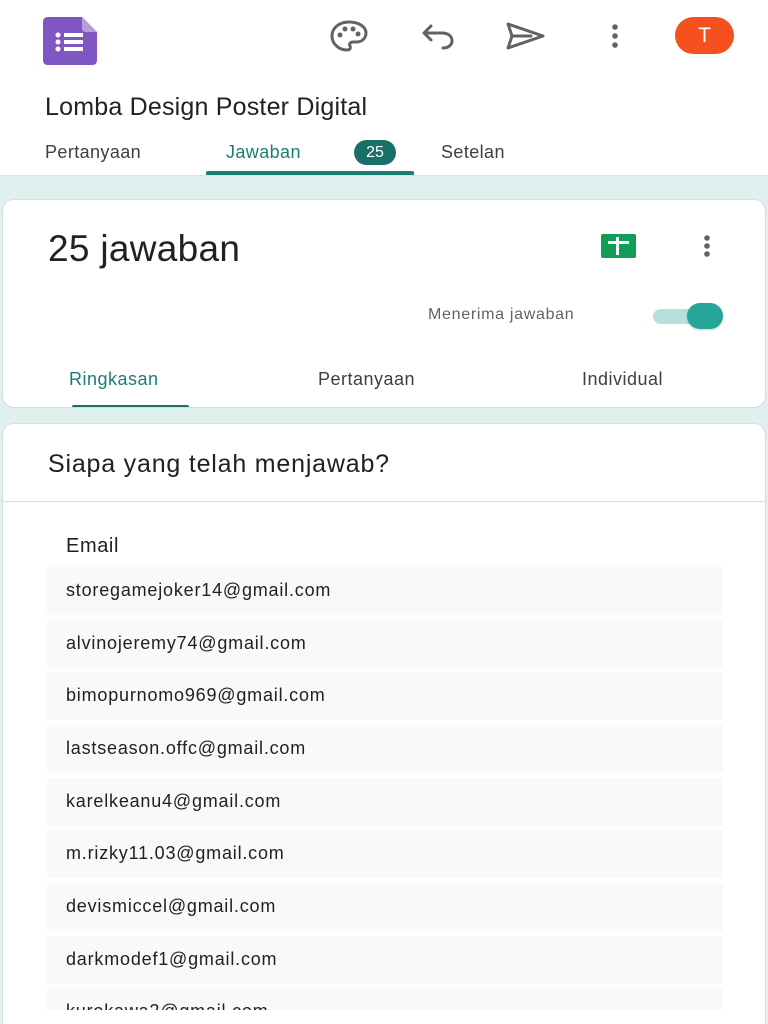  What do you see at coordinates (525, 36) in the screenshot?
I see `send-icon` at bounding box center [525, 36].